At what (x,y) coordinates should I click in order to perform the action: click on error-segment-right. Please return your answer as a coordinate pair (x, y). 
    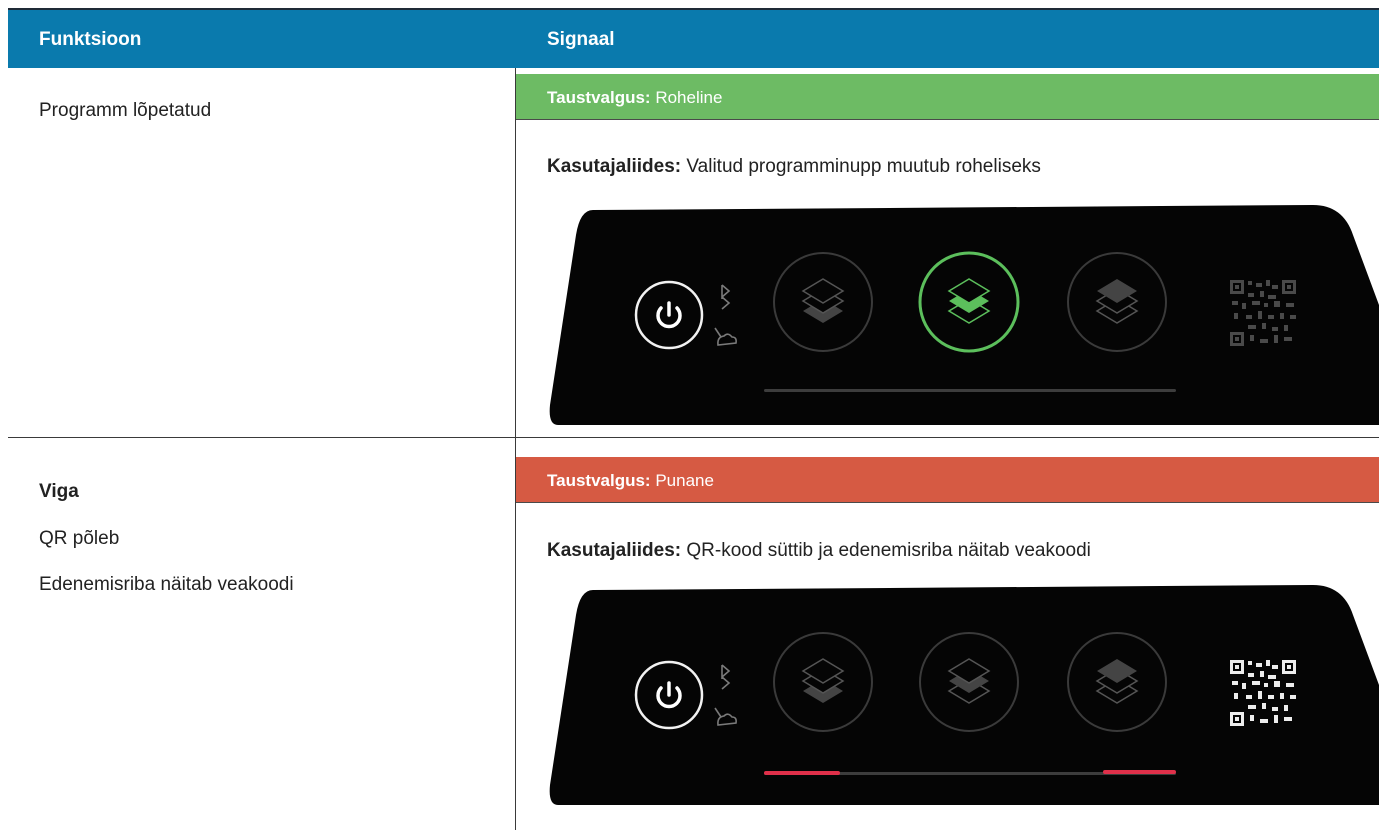
    Looking at the image, I should click on (1139, 772).